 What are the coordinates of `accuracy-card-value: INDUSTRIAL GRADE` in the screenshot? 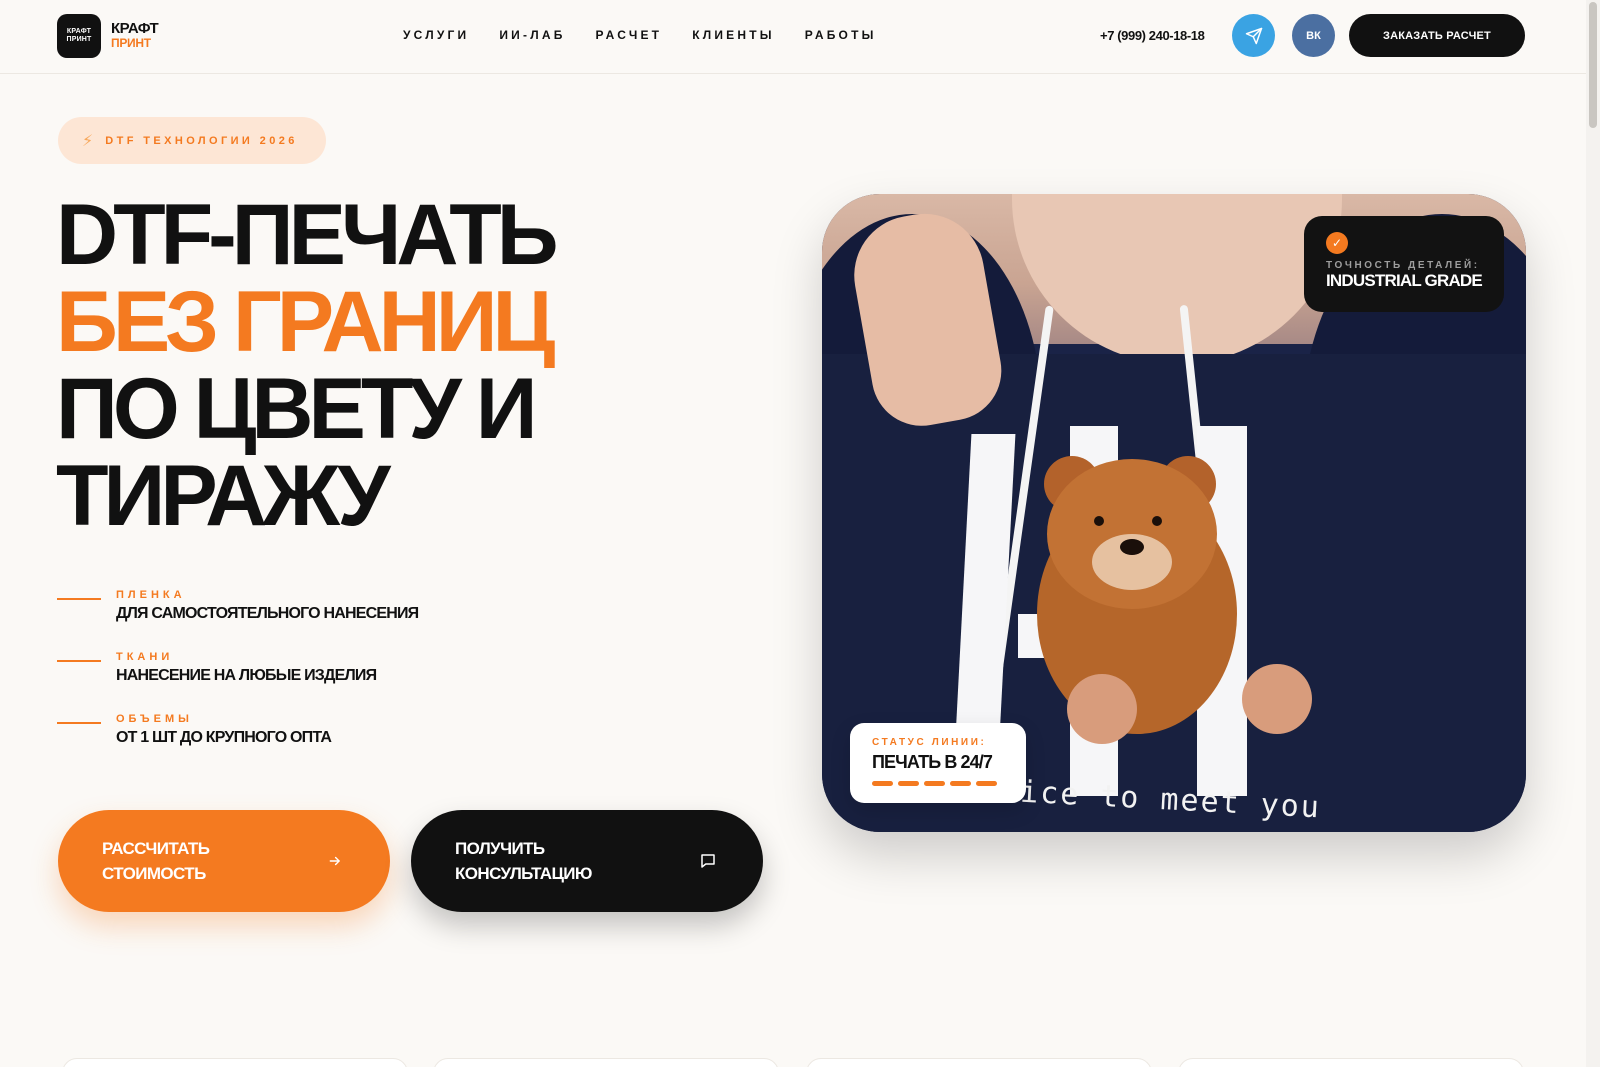 It's located at (1404, 280).